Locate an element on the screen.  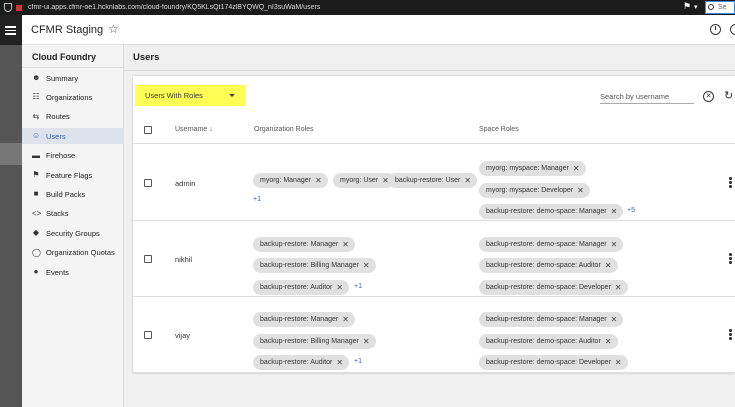
sidebar-item-routes: ⇆ Routes is located at coordinates (73, 117).